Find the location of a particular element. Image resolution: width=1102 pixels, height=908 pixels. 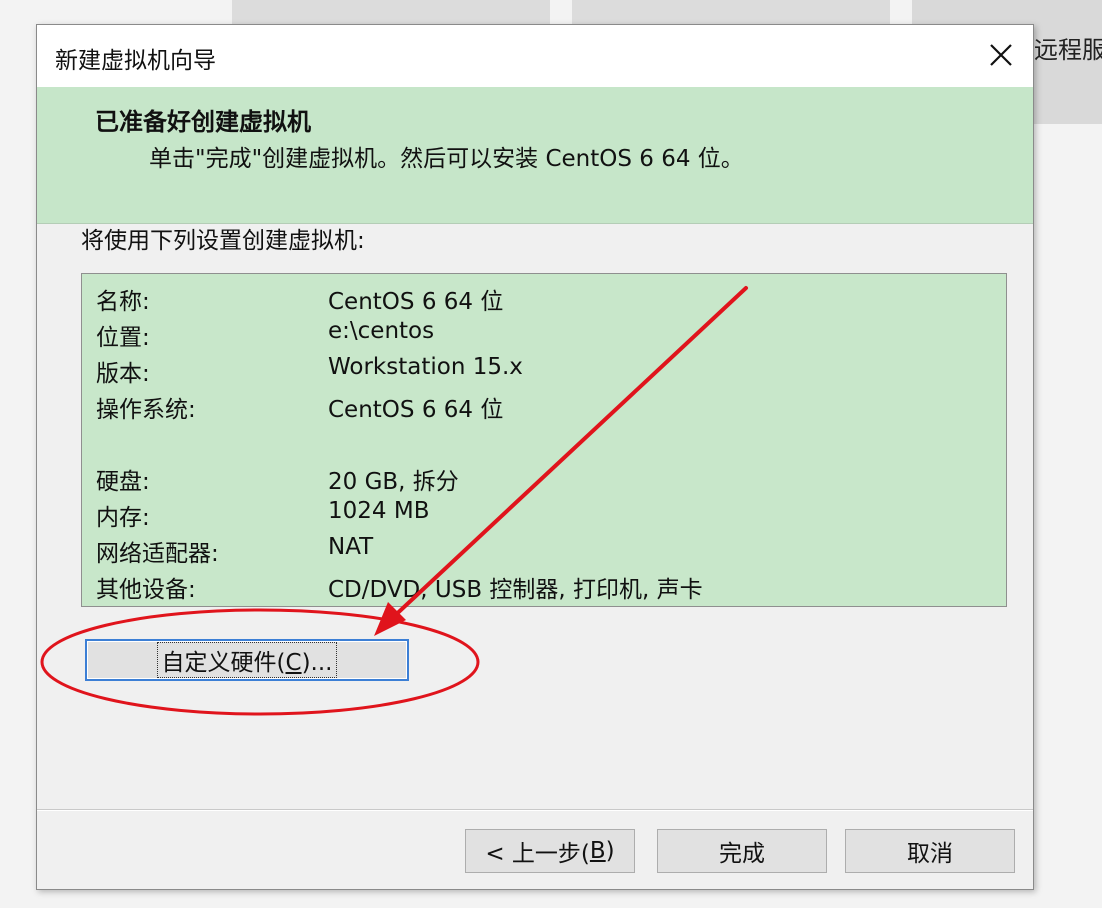

back-label-prefix: < 上一步( is located at coordinates (537, 854).